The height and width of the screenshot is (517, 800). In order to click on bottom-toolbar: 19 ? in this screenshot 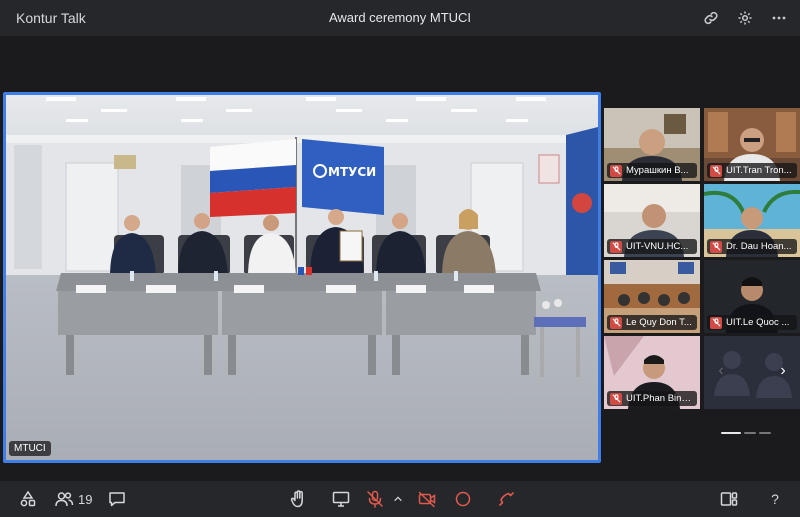, I will do `click(400, 499)`.